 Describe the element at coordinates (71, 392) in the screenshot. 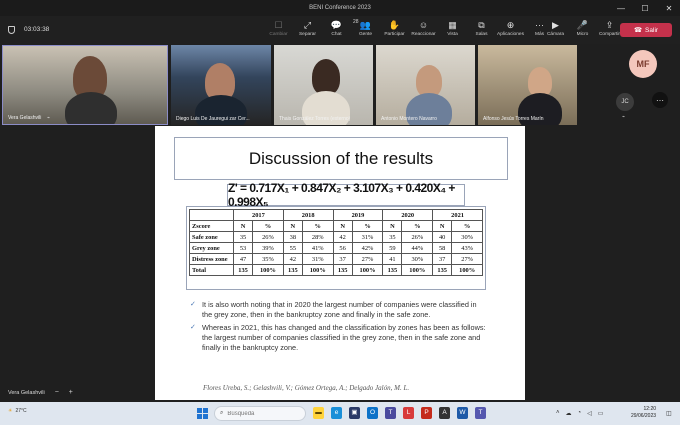

I see `zoom-in-button: +` at that location.